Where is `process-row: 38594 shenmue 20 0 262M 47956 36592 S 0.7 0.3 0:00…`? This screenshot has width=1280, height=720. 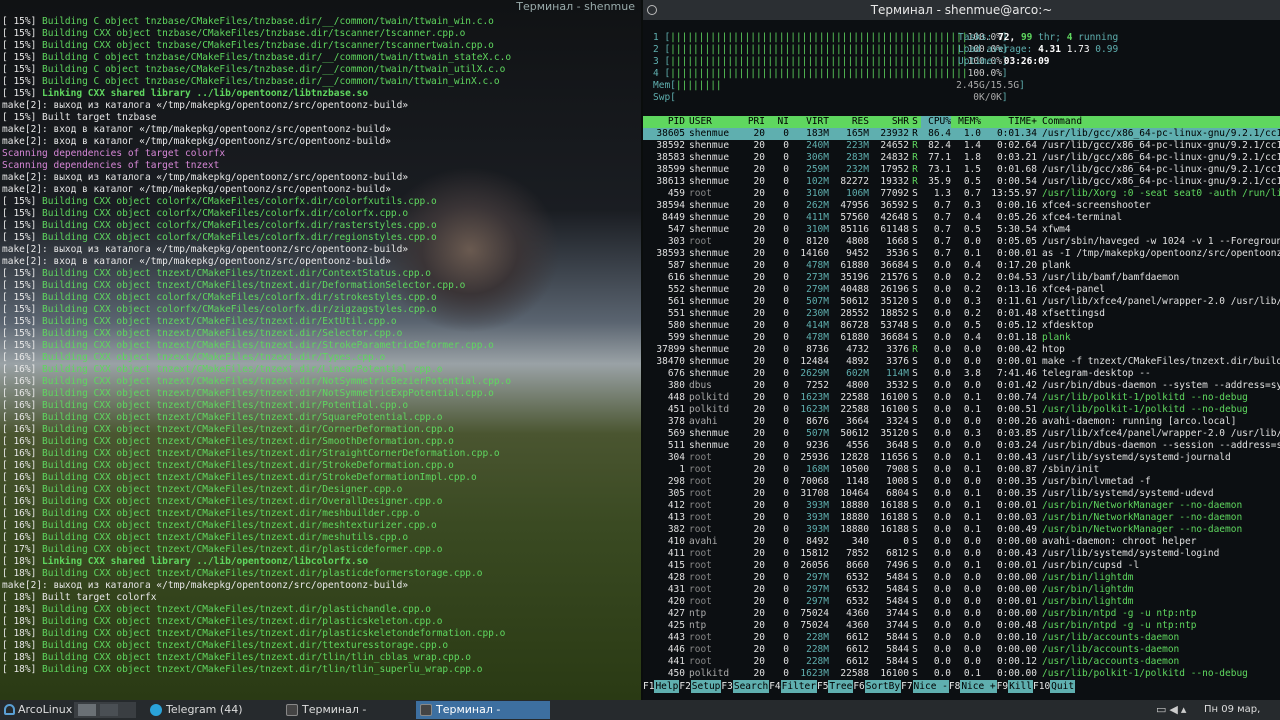
process-row: 38594 shenmue 20 0 262M 47956 36592 S 0.7 0.3 0:00… is located at coordinates (961, 206).